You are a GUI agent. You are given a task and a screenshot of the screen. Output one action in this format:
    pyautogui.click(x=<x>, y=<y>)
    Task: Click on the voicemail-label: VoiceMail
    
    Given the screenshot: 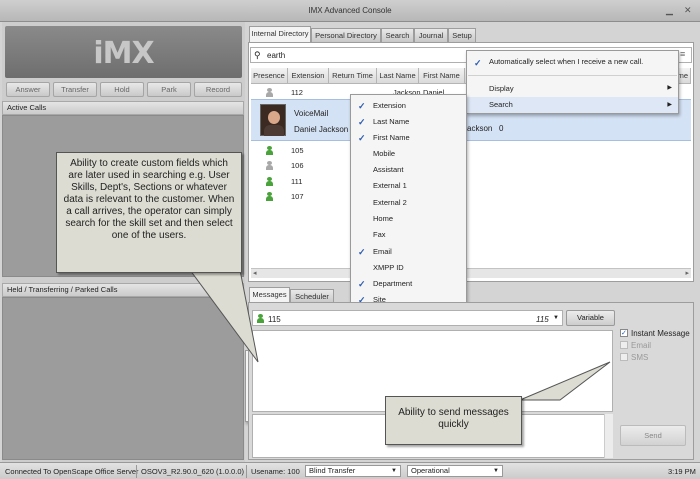 What is the action you would take?
    pyautogui.click(x=311, y=113)
    